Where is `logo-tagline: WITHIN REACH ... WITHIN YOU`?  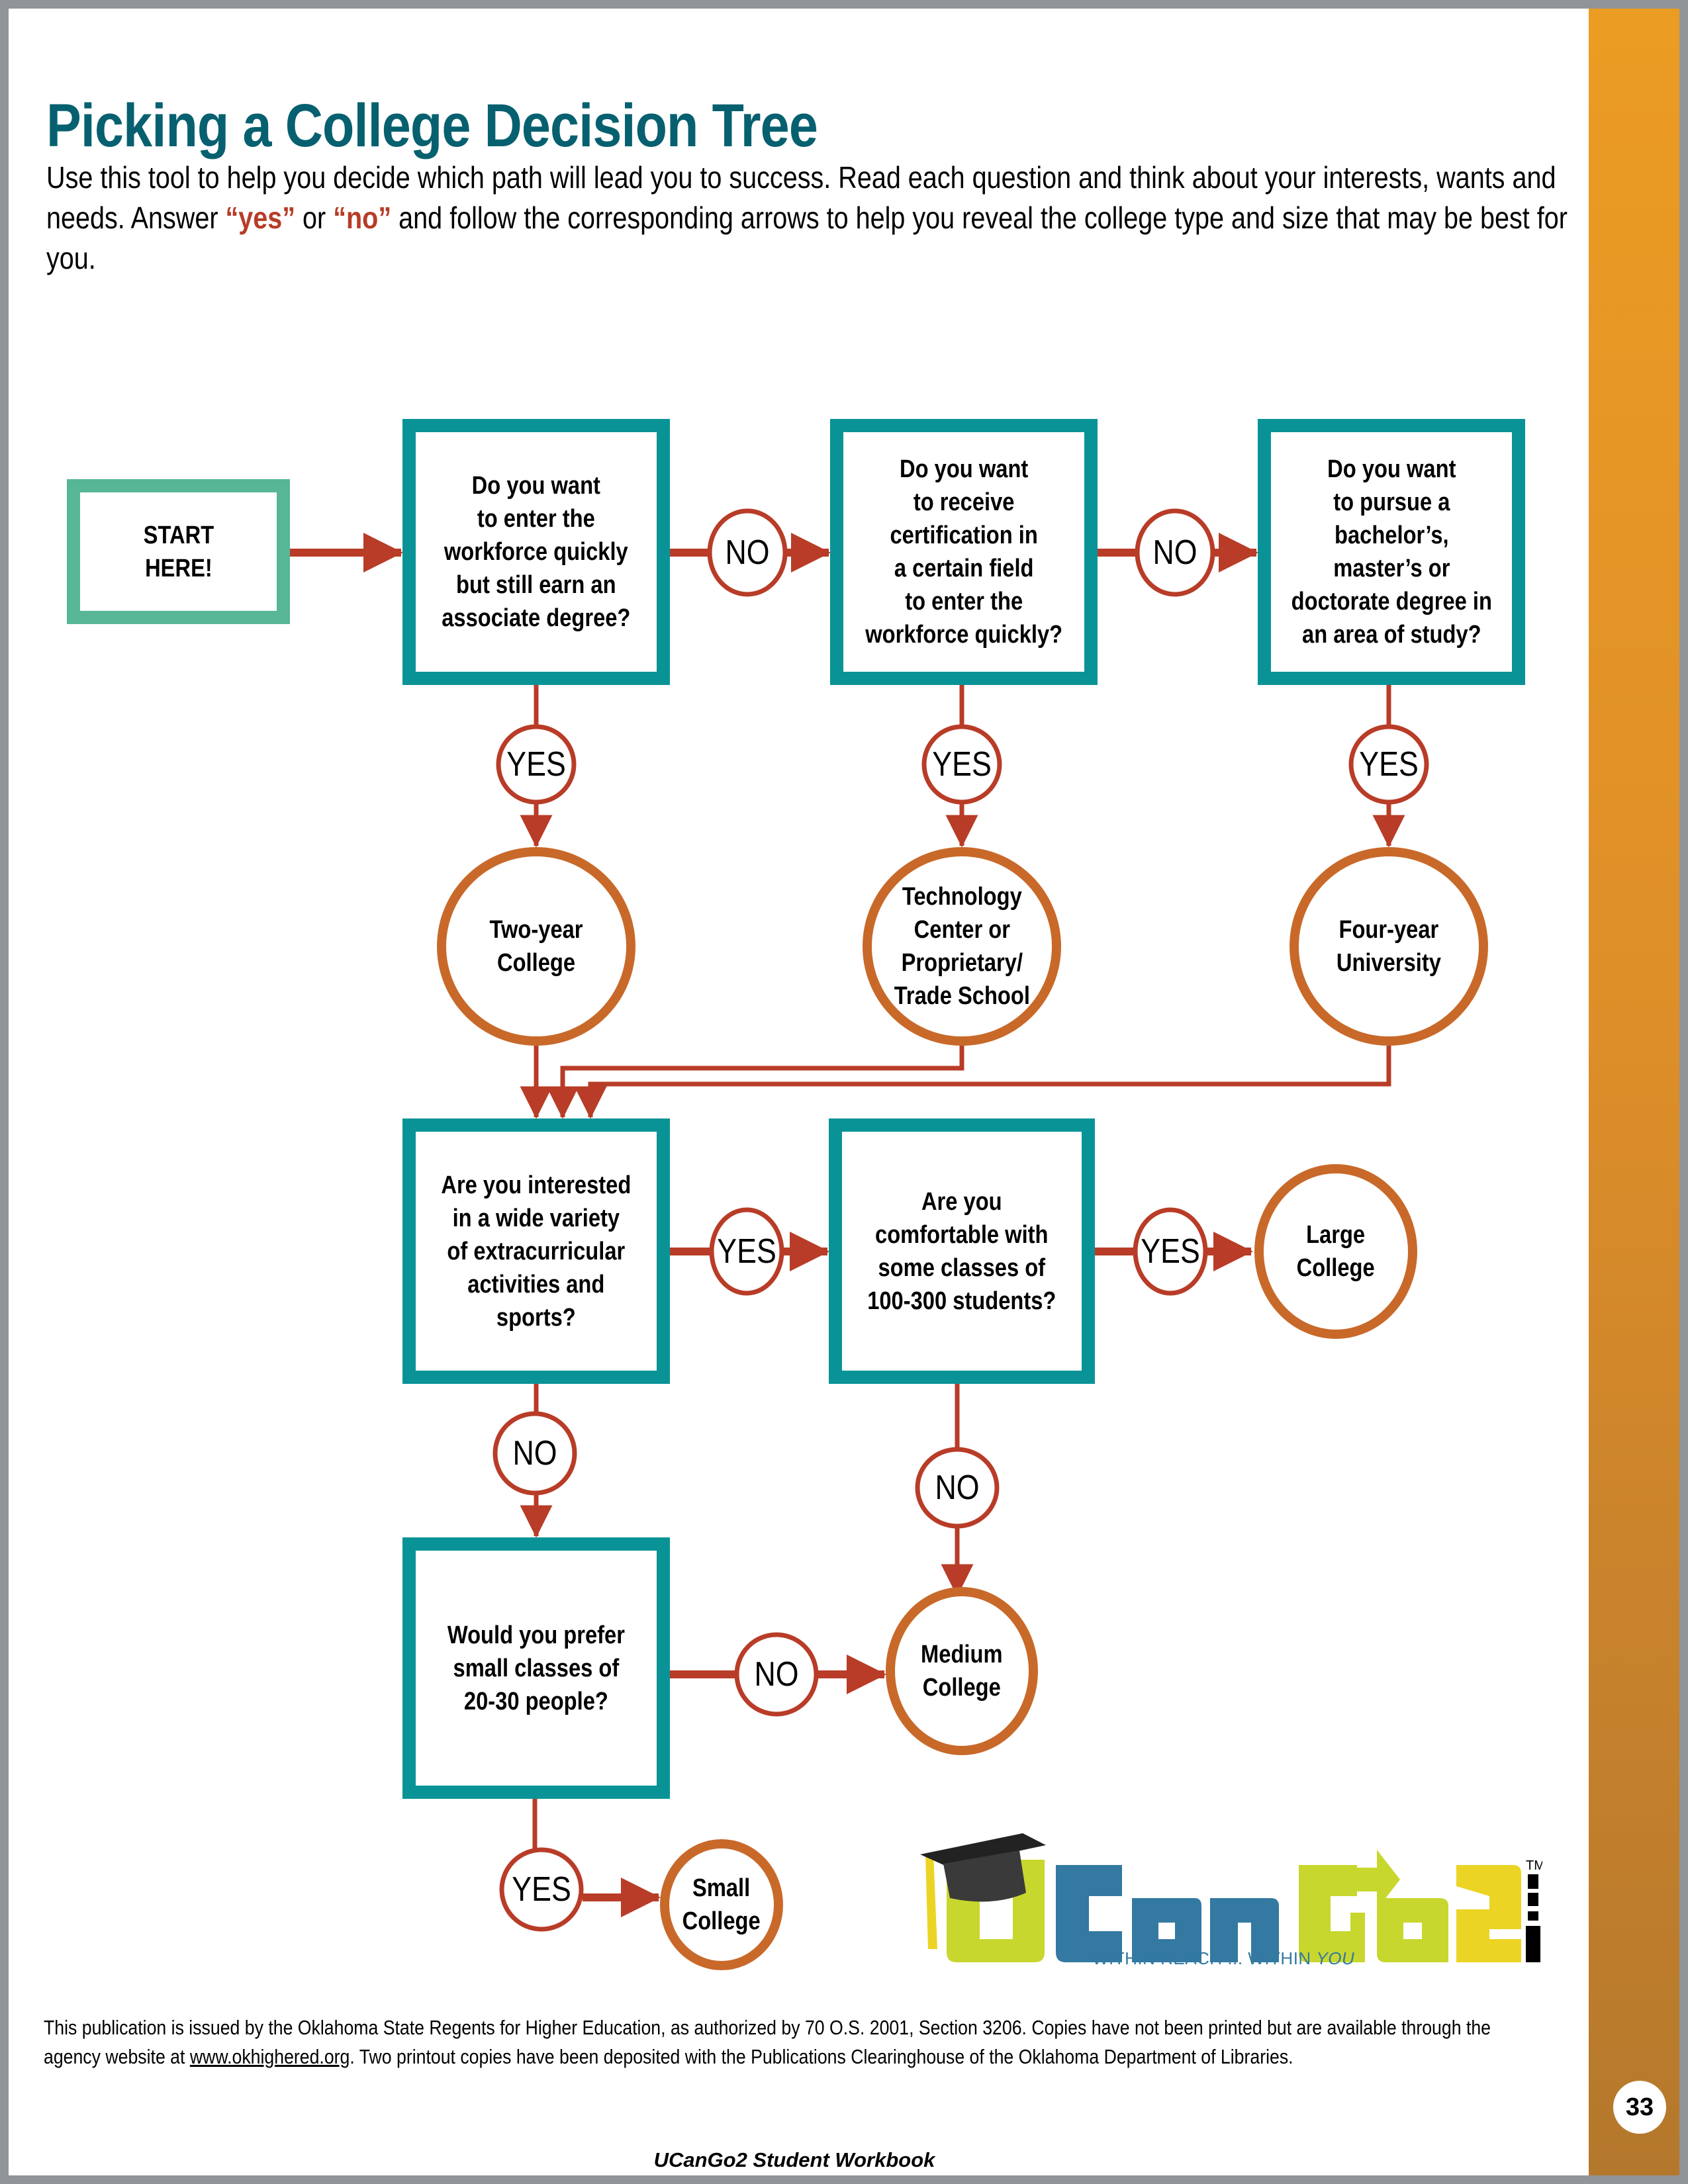 logo-tagline: WITHIN REACH ... WITHIN YOU is located at coordinates (1223, 1958).